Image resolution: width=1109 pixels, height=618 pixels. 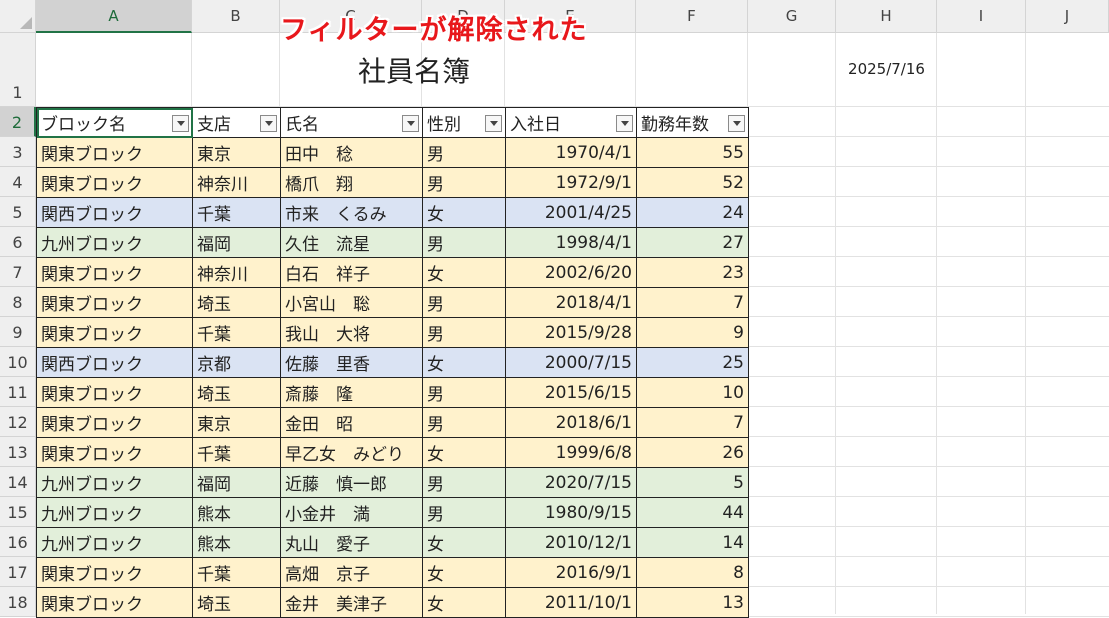 What do you see at coordinates (571, 362) in the screenshot?
I see `cell-hired: 2000/7/15` at bounding box center [571, 362].